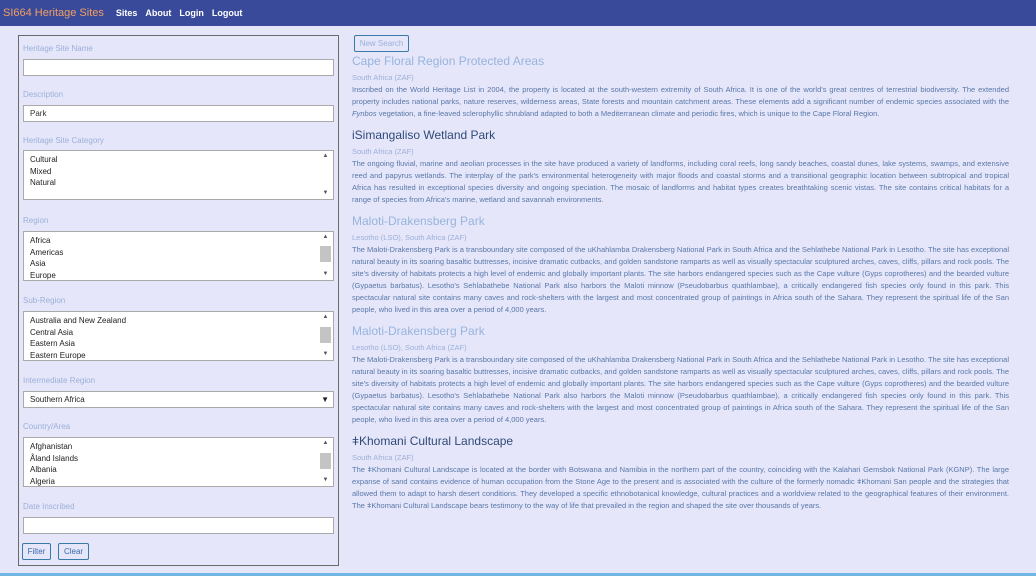 The image size is (1036, 576). What do you see at coordinates (680, 61) in the screenshot?
I see `result-title: Cape Floral Region Protected Areas` at bounding box center [680, 61].